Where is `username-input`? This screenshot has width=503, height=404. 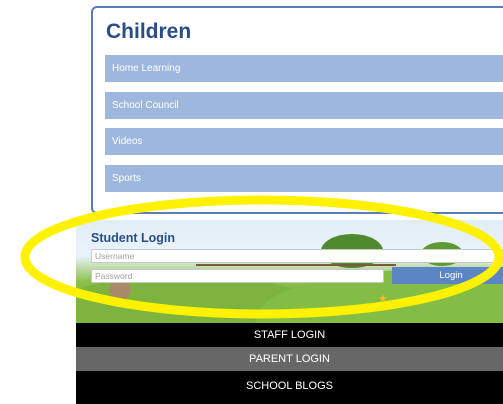 username-input is located at coordinates (297, 256).